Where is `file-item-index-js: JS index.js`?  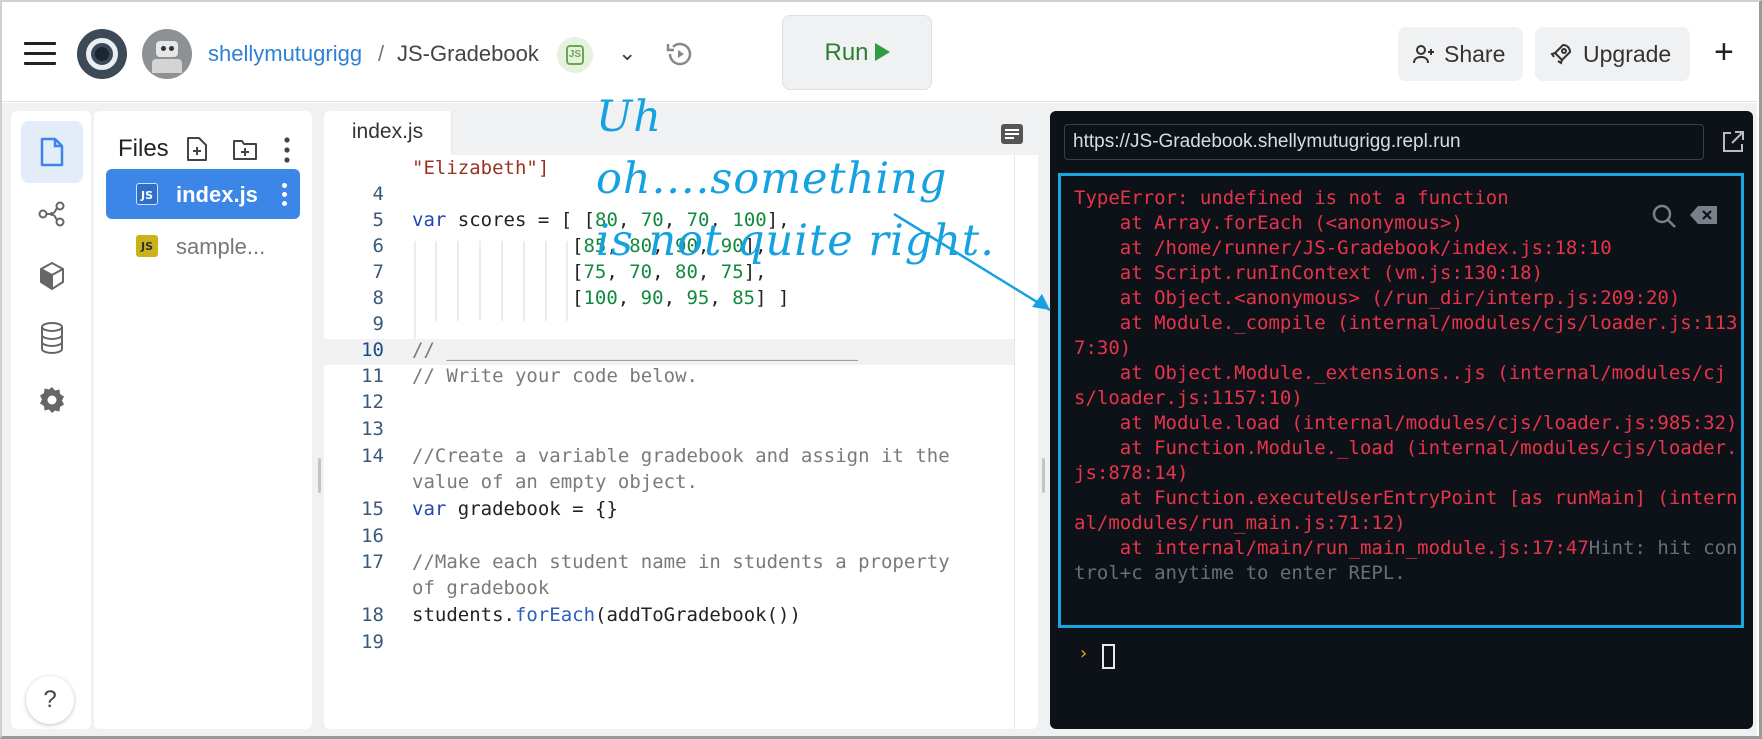 file-item-index-js: JS index.js is located at coordinates (203, 194).